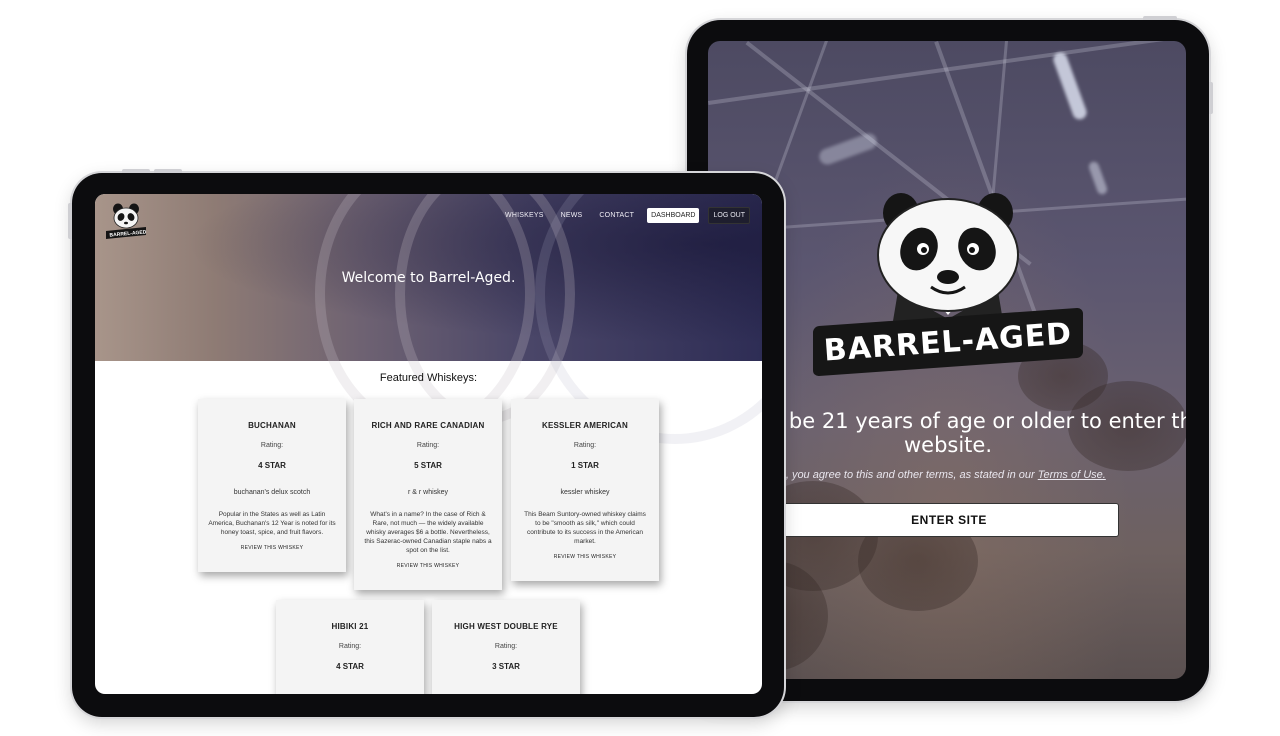 The height and width of the screenshot is (736, 1280). I want to click on rating-value: 3 STAR, so click(506, 666).